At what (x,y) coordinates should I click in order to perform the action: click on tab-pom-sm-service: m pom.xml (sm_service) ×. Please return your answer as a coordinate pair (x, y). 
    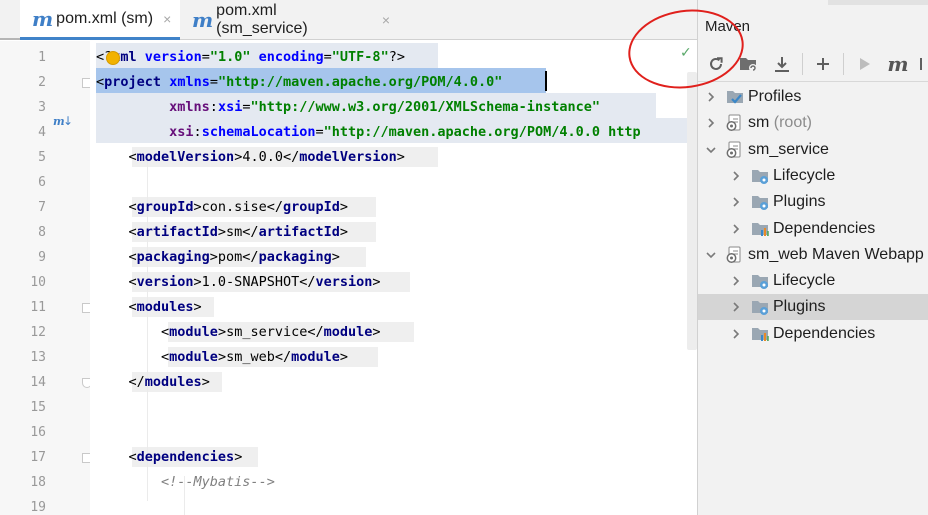
    Looking at the image, I should click on (285, 20).